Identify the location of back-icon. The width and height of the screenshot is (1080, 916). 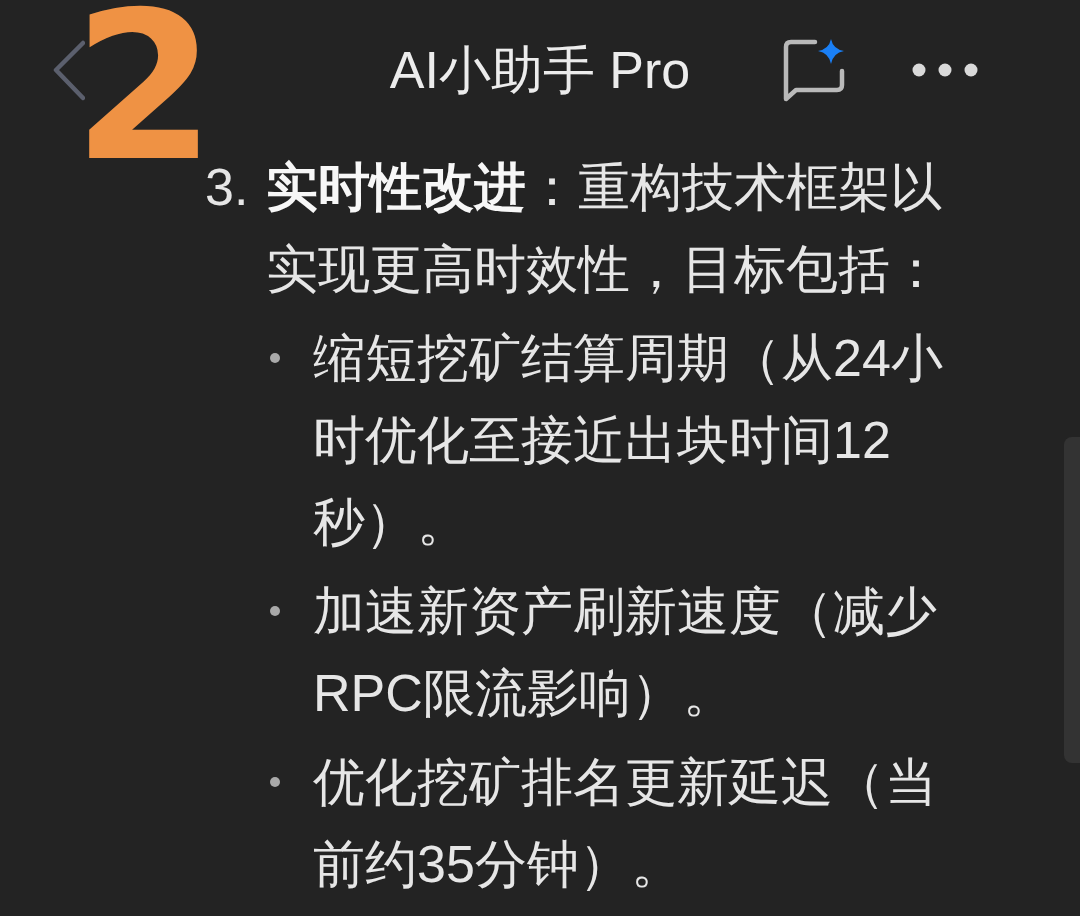
(69, 70).